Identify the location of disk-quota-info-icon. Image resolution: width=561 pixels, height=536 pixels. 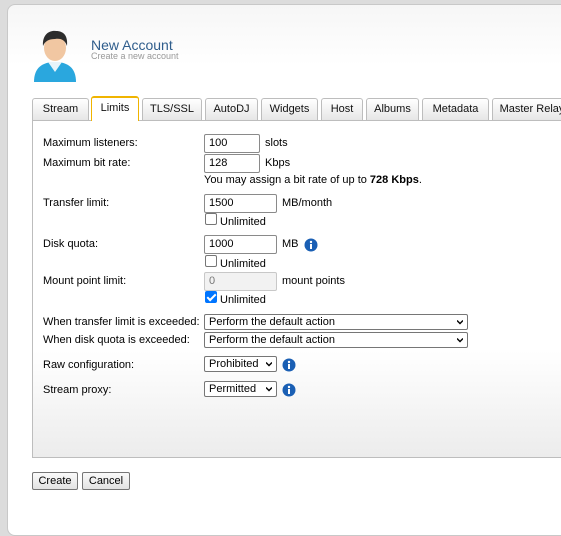
(311, 245).